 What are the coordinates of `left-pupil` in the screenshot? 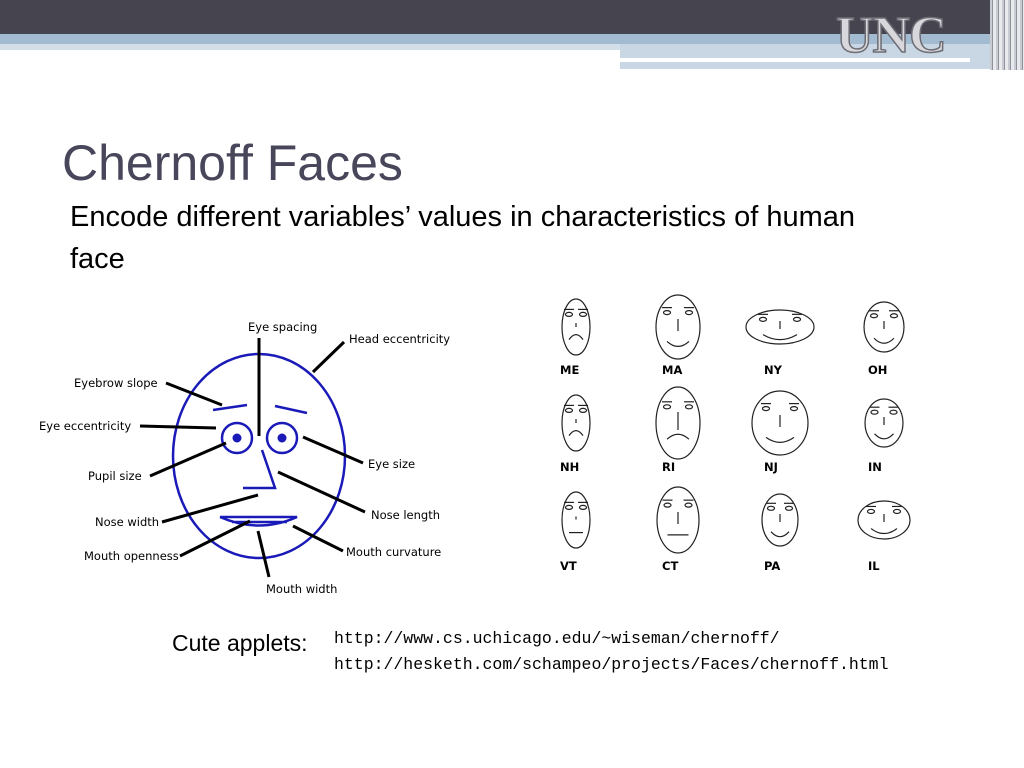 It's located at (237, 438).